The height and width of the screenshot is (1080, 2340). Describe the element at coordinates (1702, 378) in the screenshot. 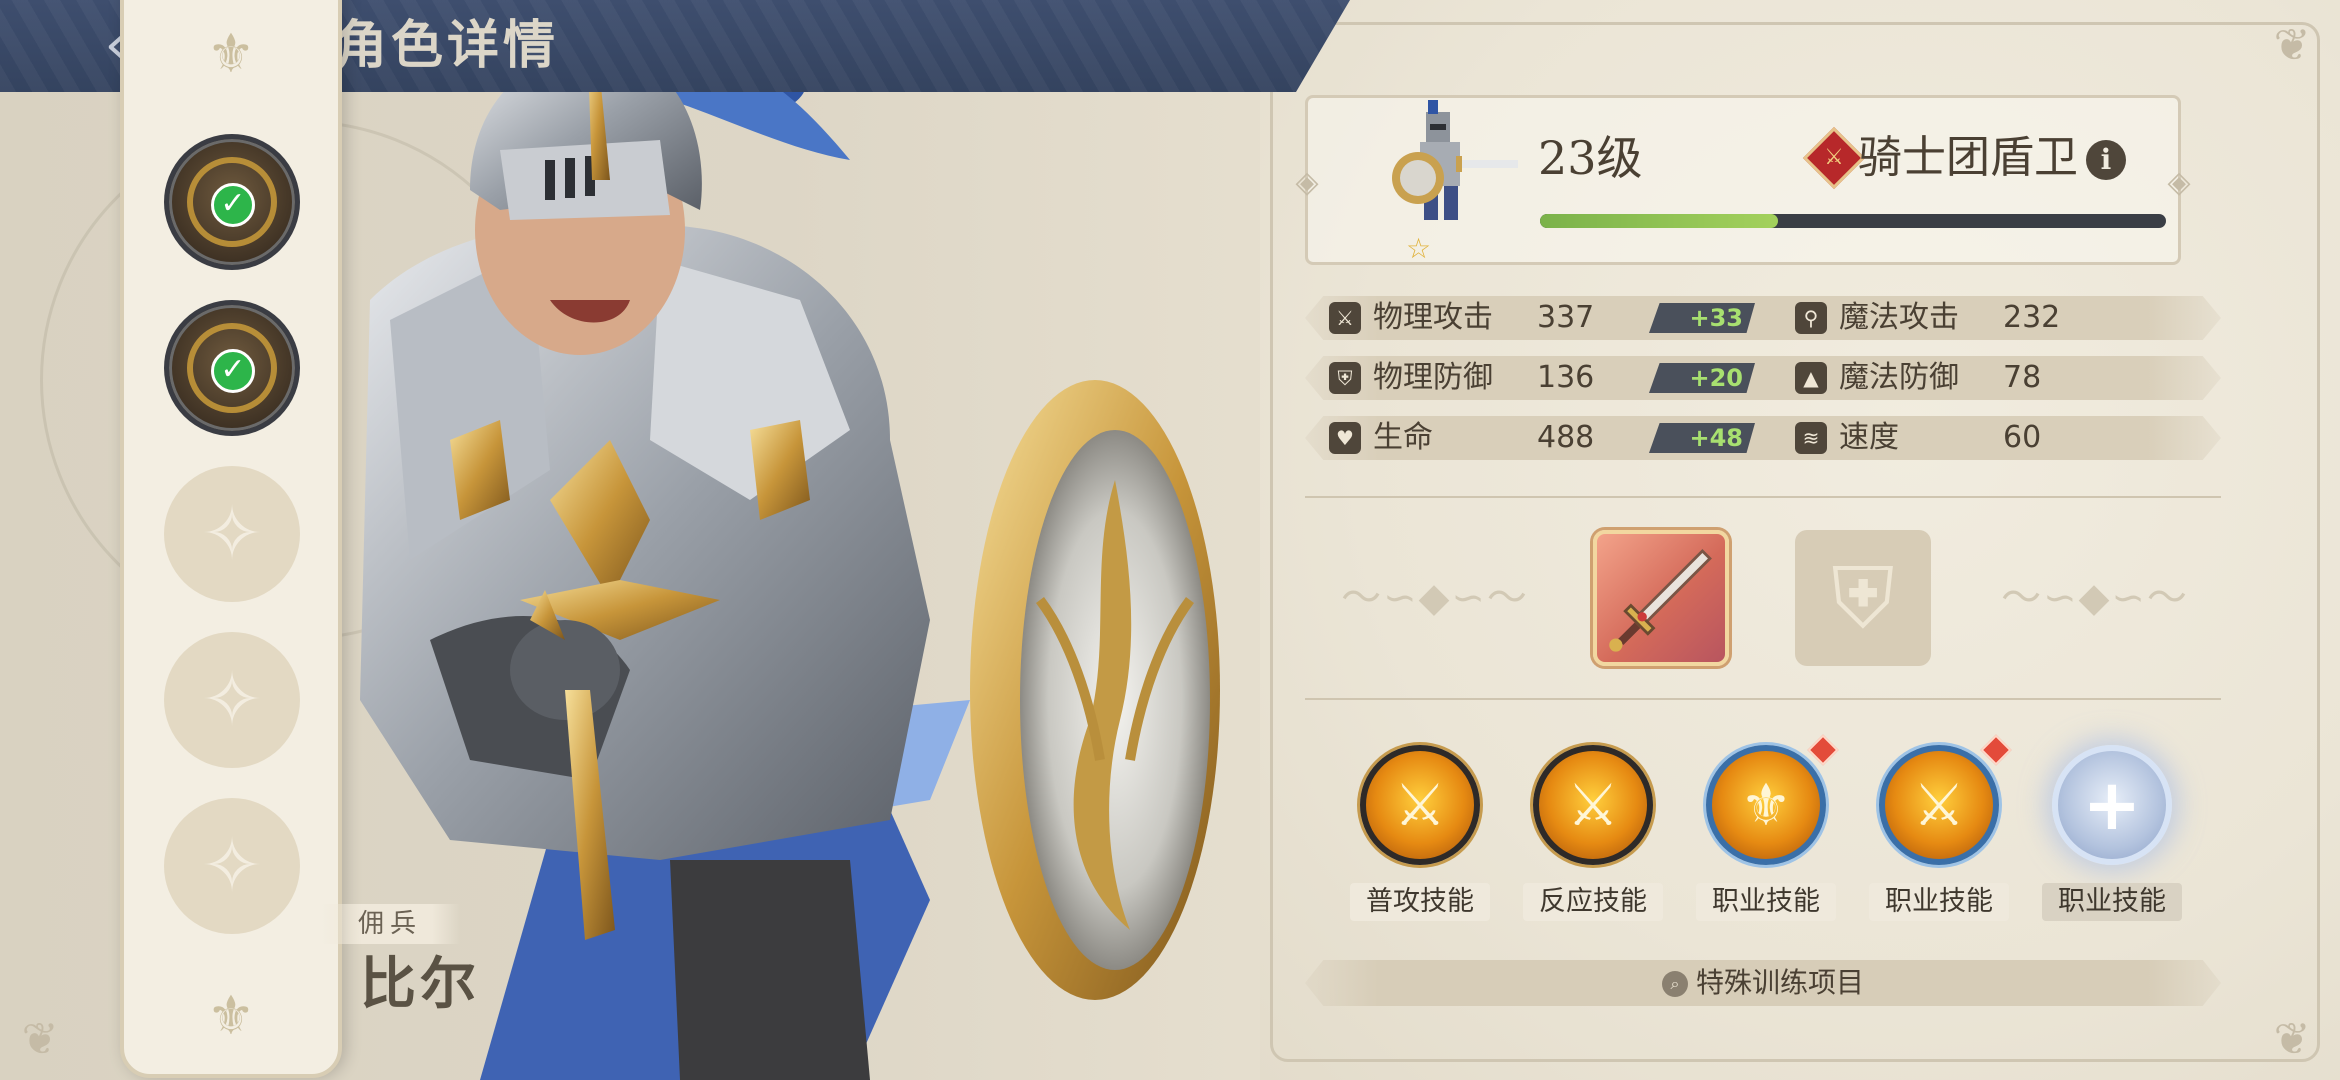

I see `stat-bonus: +20` at that location.